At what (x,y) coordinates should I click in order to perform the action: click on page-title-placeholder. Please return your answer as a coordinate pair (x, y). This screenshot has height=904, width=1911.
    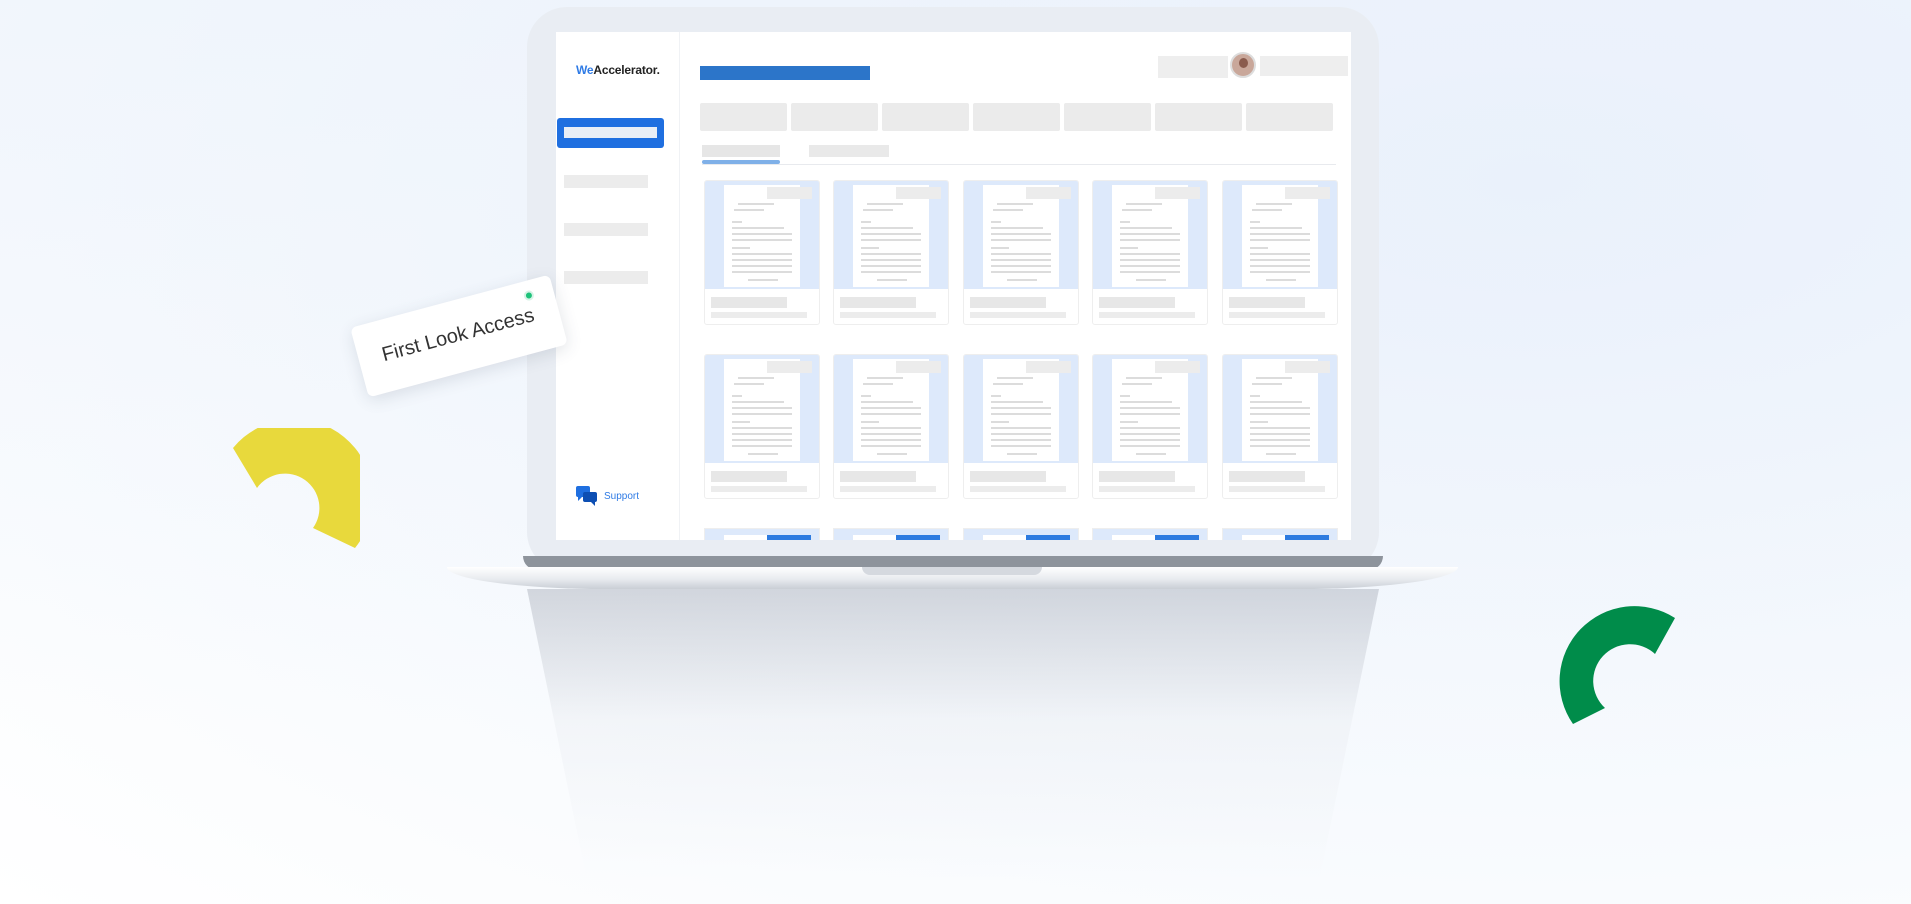
    Looking at the image, I should click on (785, 73).